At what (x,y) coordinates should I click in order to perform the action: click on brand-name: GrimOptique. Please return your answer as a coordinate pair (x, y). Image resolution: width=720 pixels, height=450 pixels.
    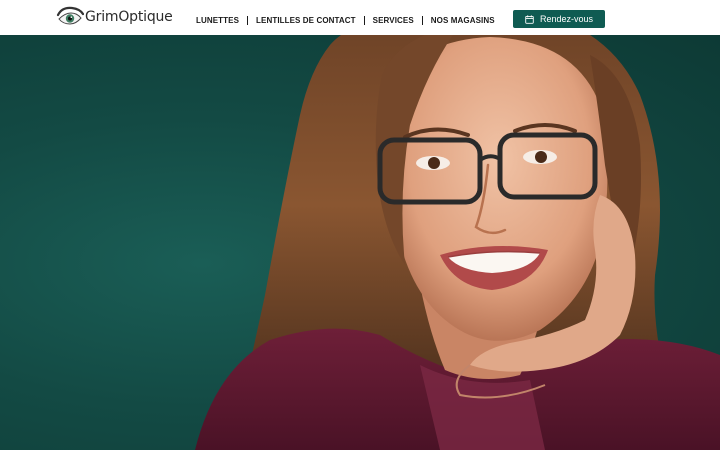
    Looking at the image, I should click on (129, 17).